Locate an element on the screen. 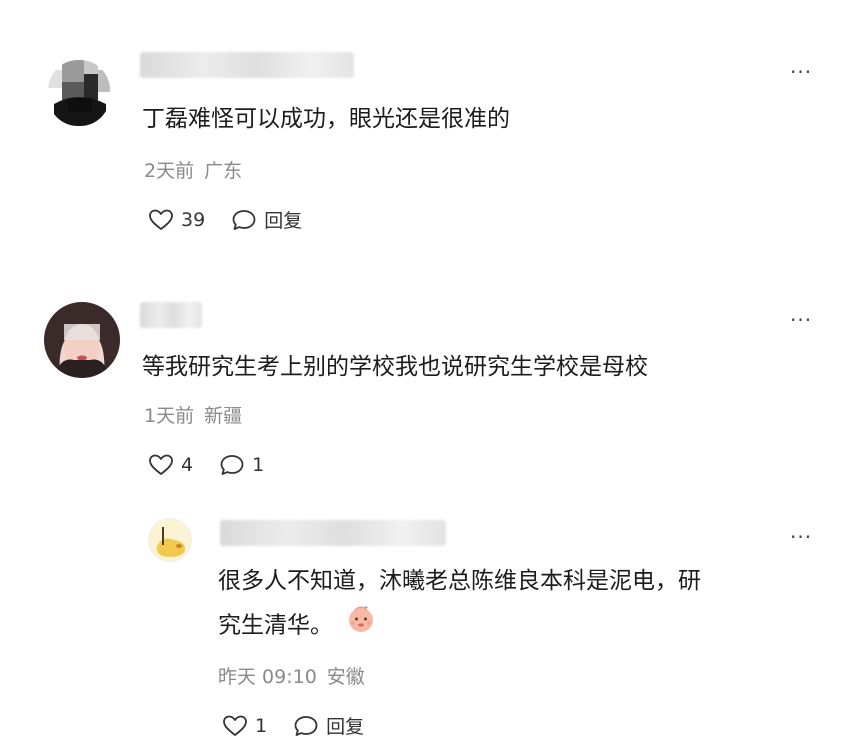 The width and height of the screenshot is (862, 750). comment-meta: 1天前 新疆 is located at coordinates (193, 416).